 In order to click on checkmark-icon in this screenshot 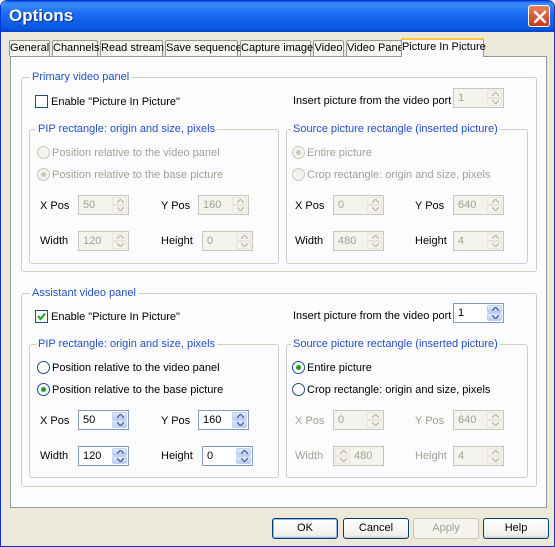, I will do `click(41, 316)`.